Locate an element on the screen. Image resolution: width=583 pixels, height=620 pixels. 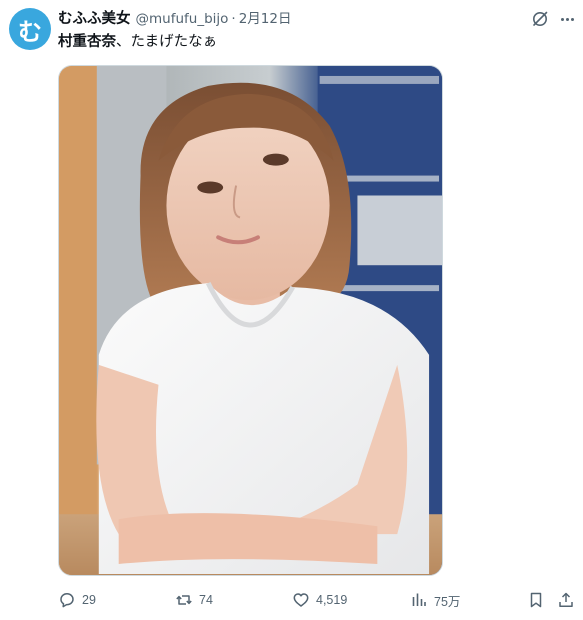
bookmark-icon is located at coordinates (536, 600).